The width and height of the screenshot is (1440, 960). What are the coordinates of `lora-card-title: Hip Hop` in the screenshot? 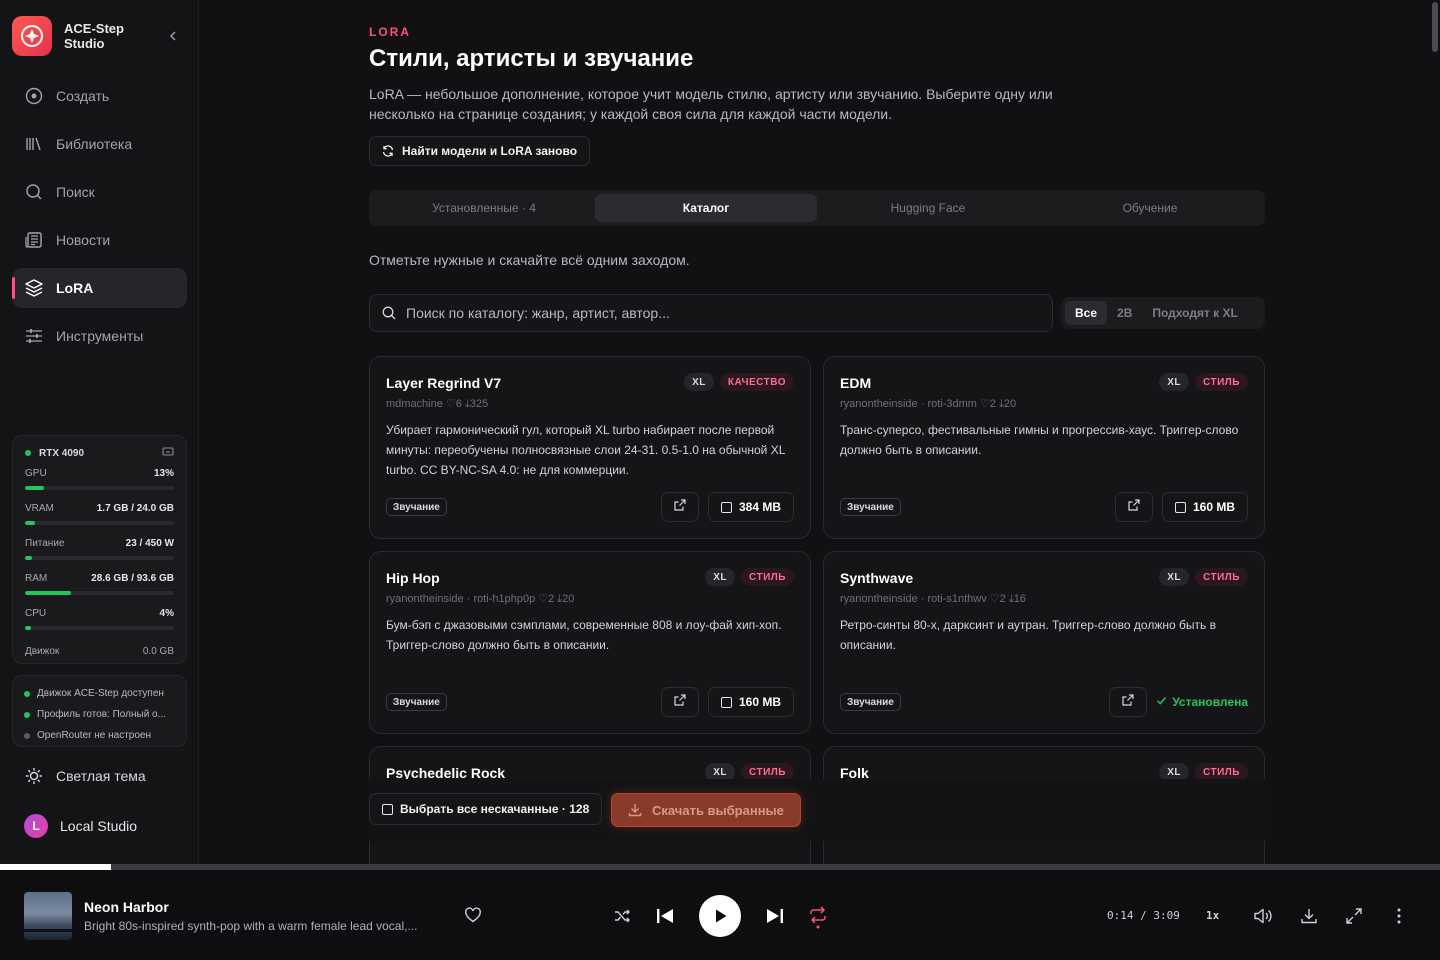 It's located at (413, 578).